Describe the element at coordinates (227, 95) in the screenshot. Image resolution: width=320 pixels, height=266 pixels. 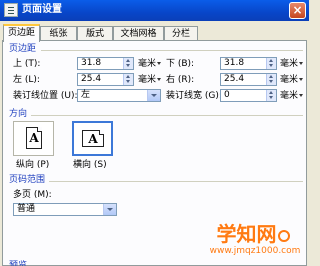
I see `gutter-width-value: 0` at that location.